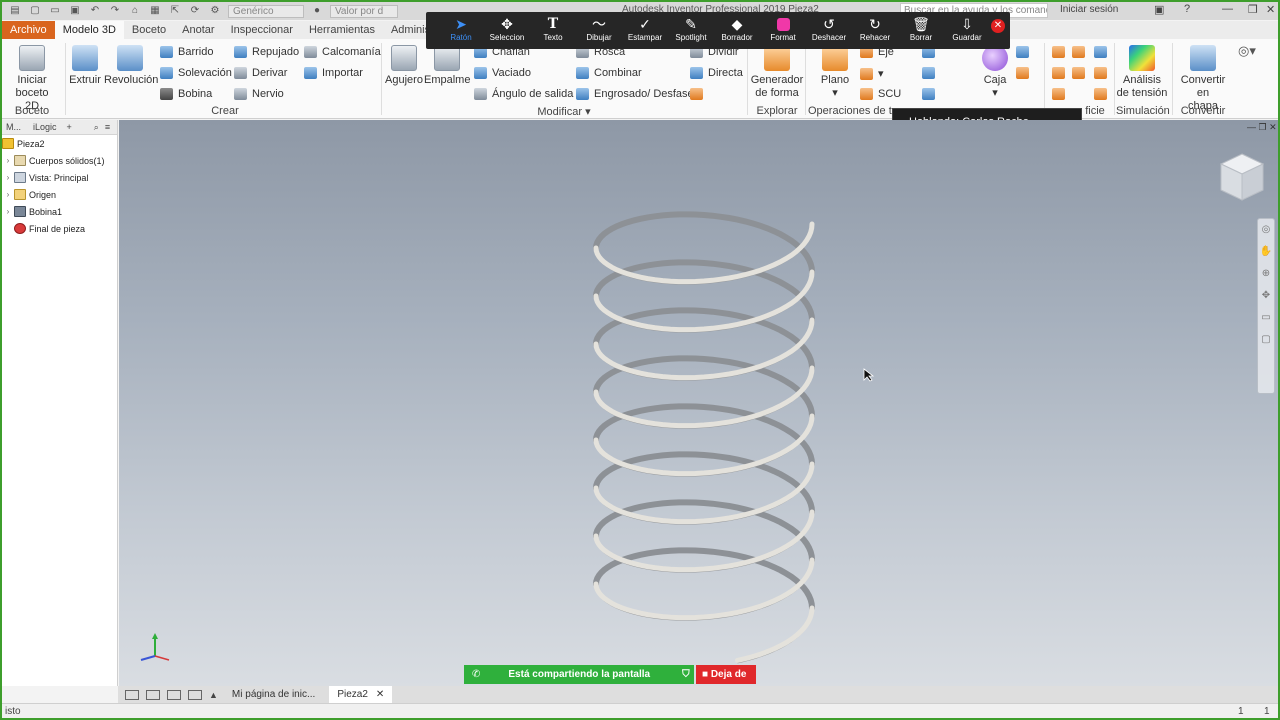 Image resolution: width=1280 pixels, height=720 pixels. I want to click on zoom-stamp-tool: ✓ Estampar, so click(645, 27).